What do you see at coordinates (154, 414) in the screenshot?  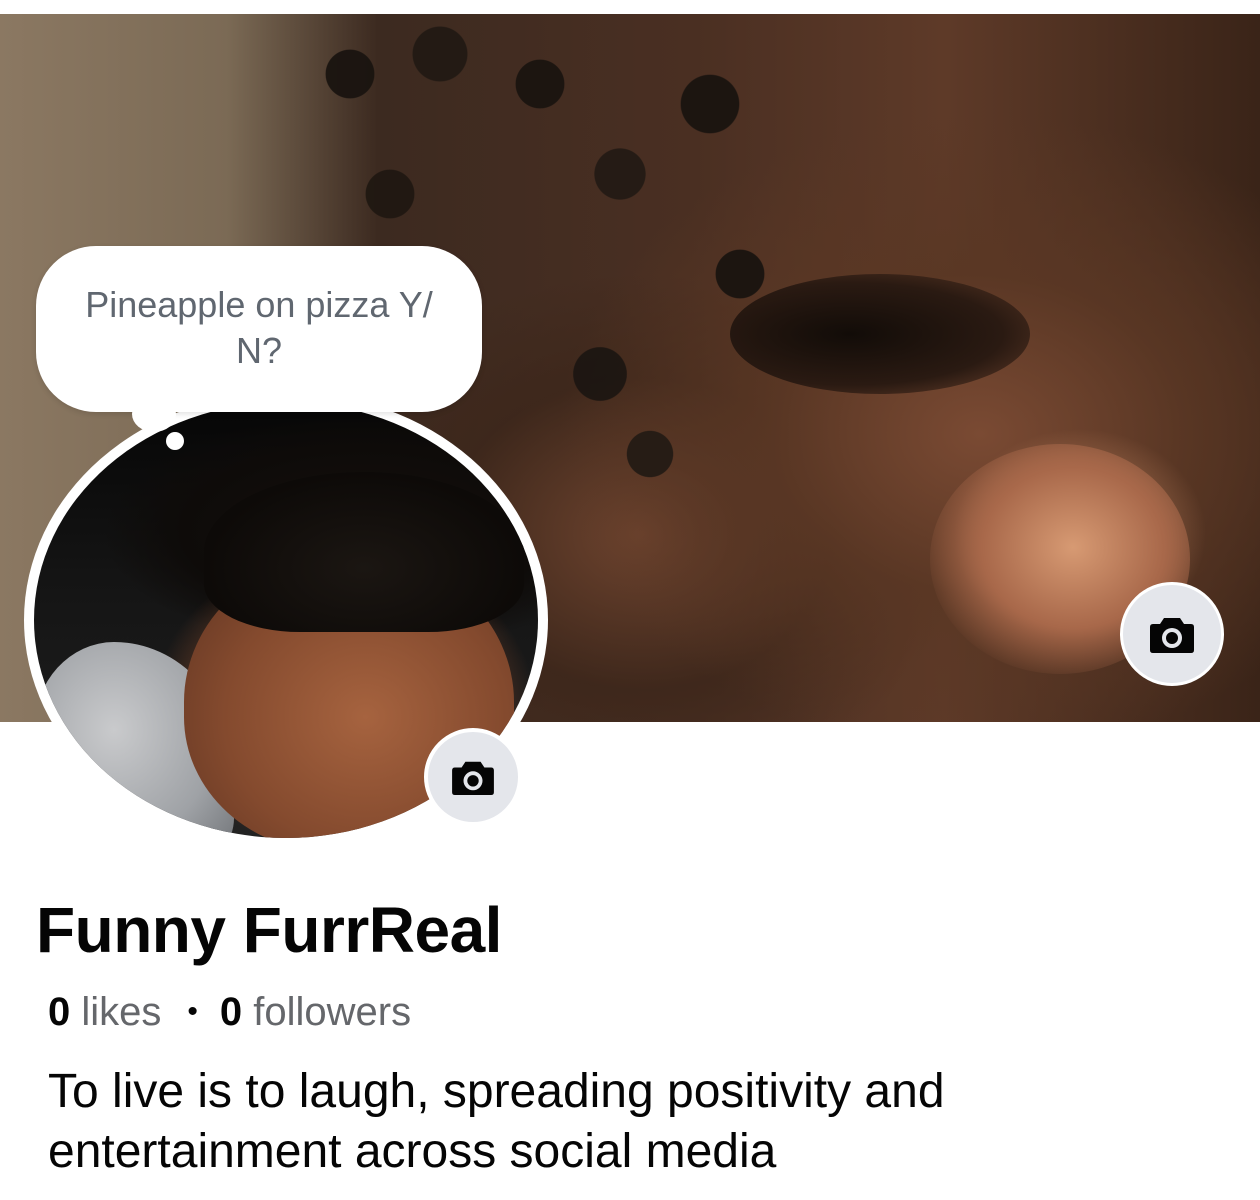 I see `thought-bubble-tail-large` at bounding box center [154, 414].